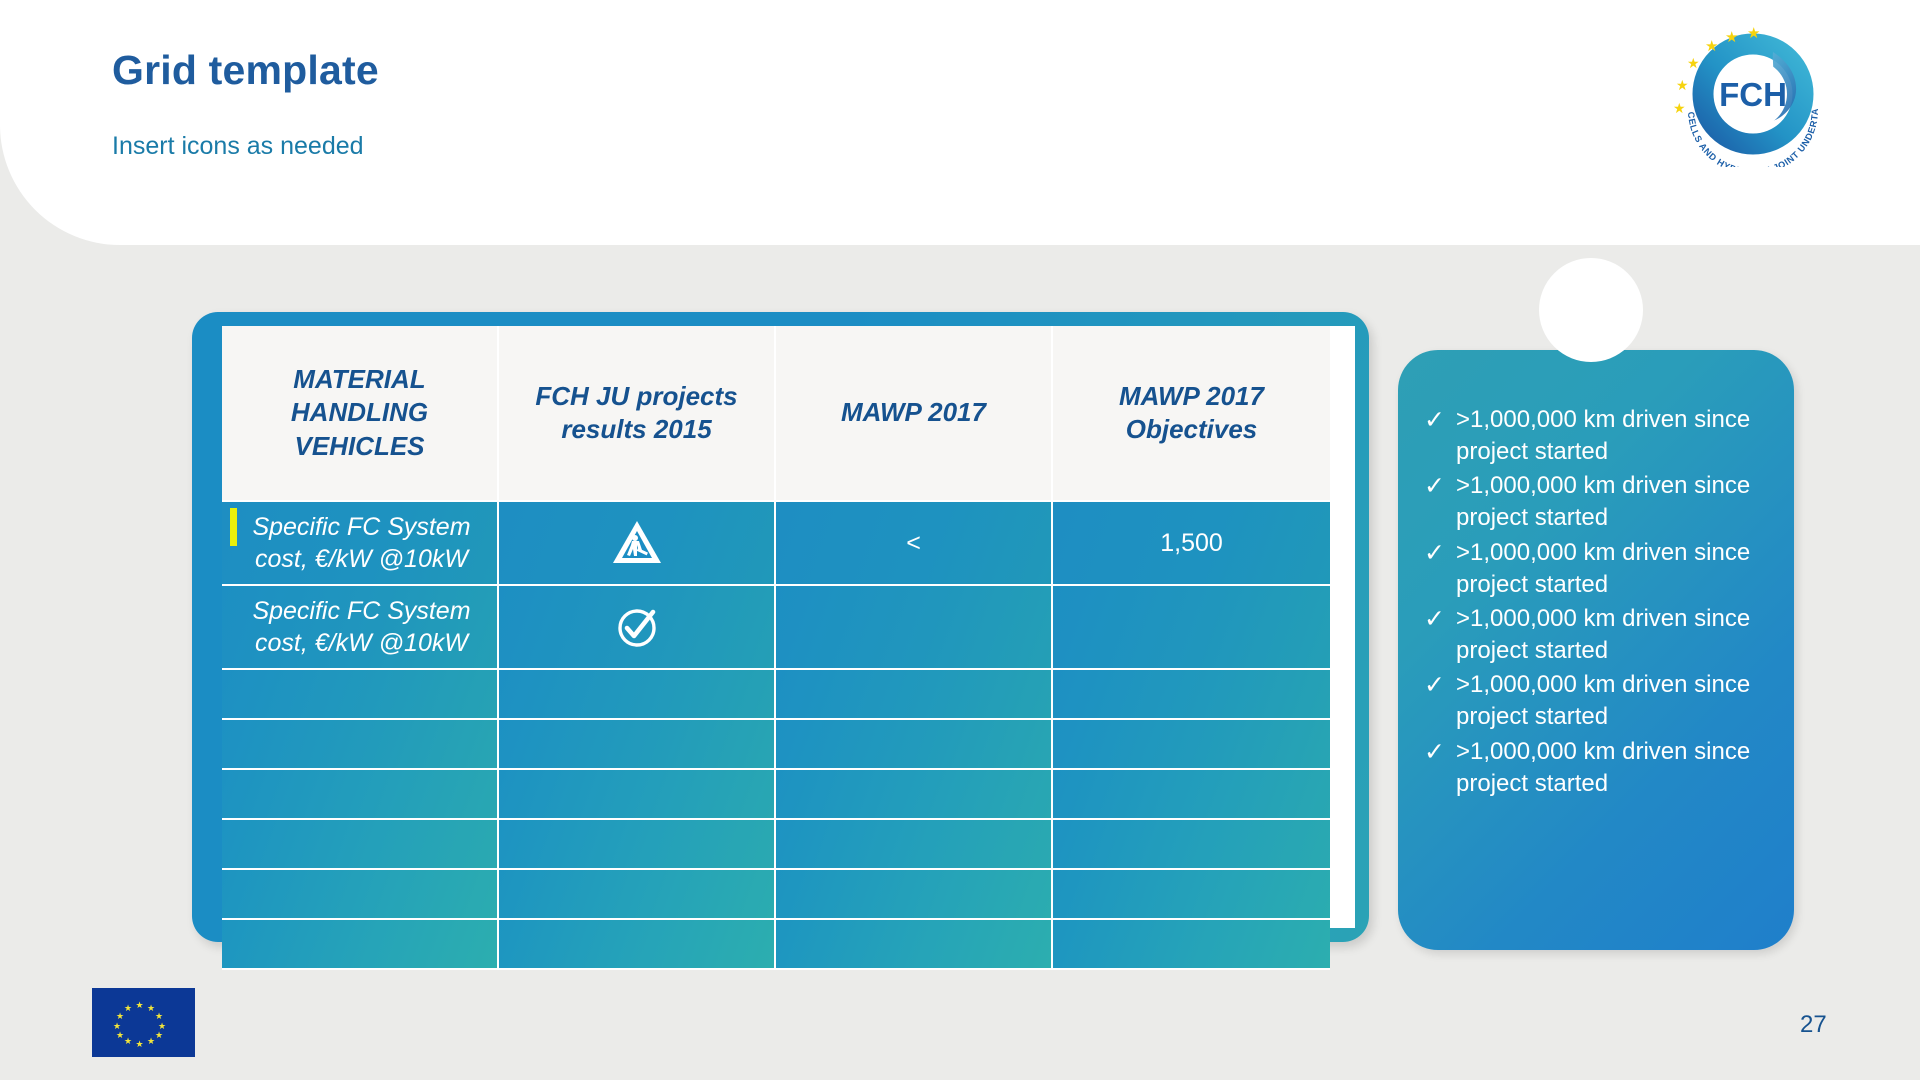 The image size is (1920, 1080). Describe the element at coordinates (1813, 1024) in the screenshot. I see `page-number: 27` at that location.